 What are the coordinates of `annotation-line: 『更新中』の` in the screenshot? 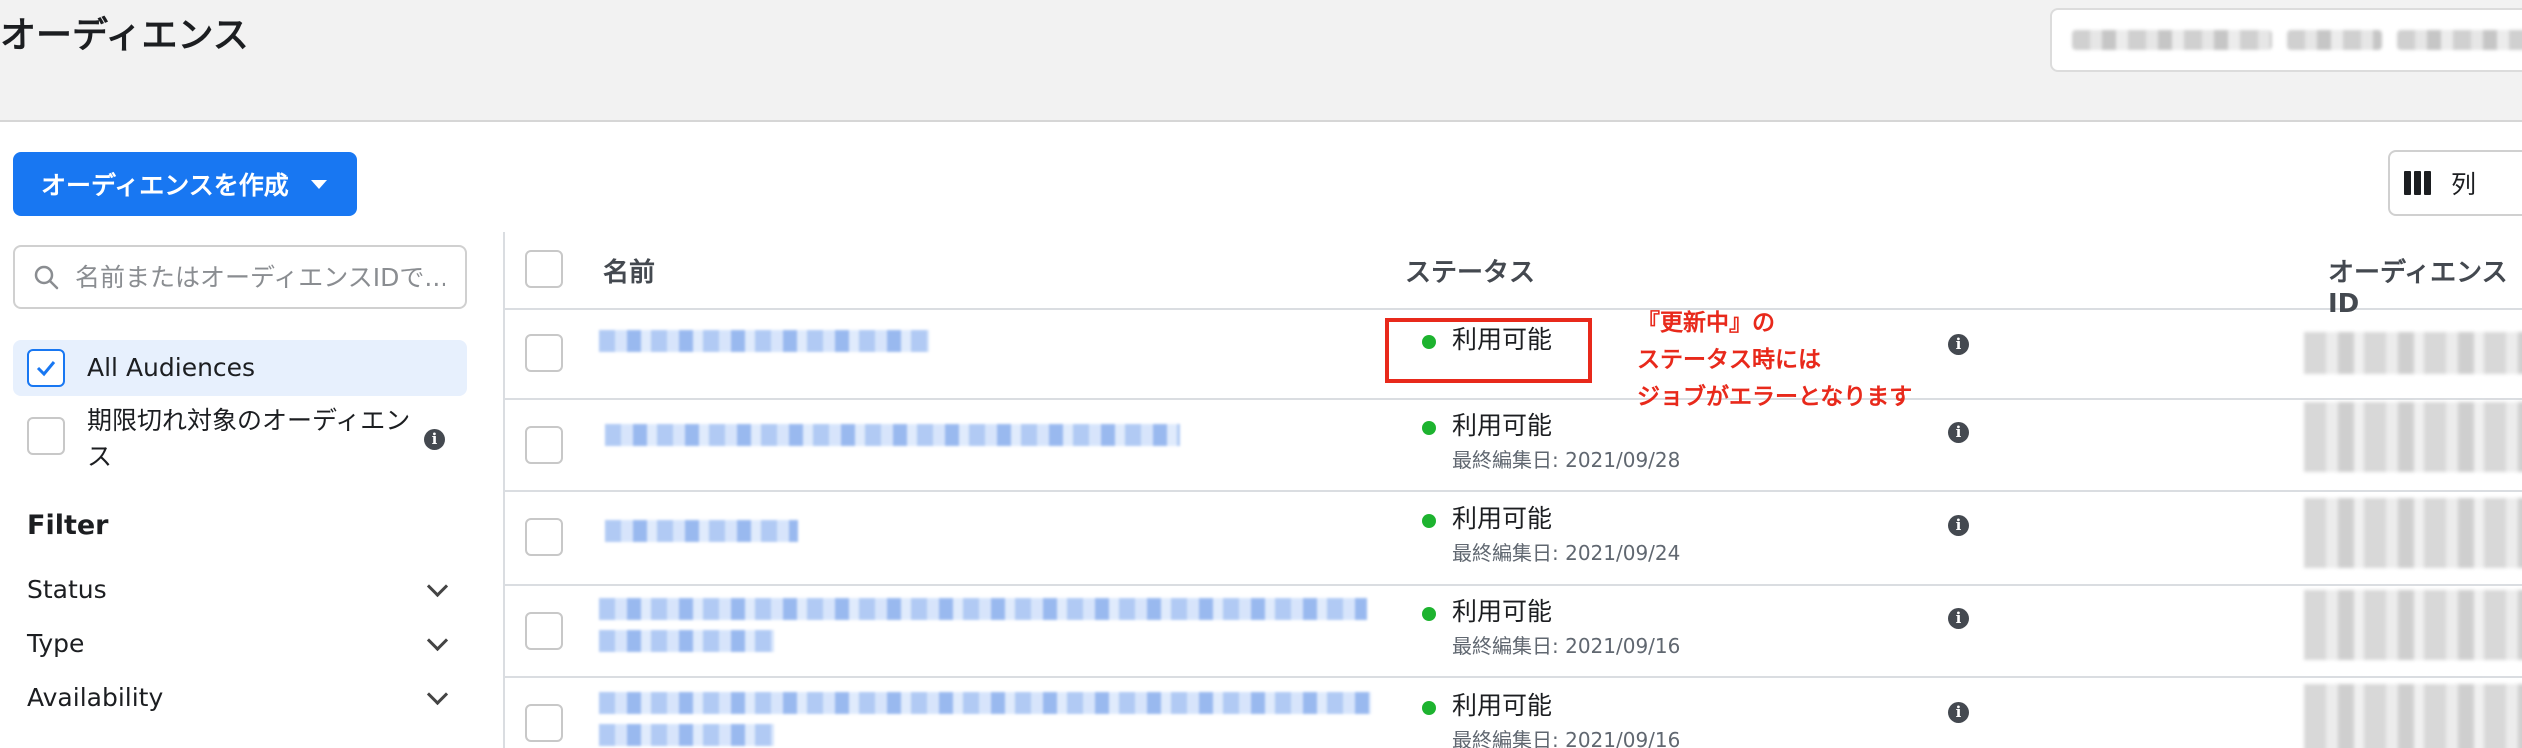 It's located at (1706, 323).